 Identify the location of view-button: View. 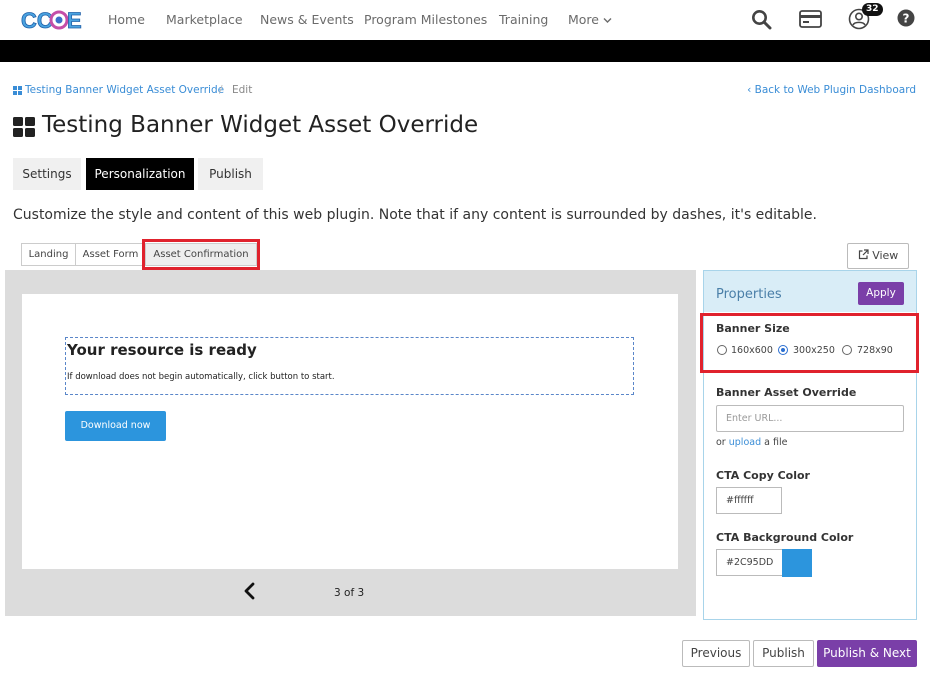
(878, 256).